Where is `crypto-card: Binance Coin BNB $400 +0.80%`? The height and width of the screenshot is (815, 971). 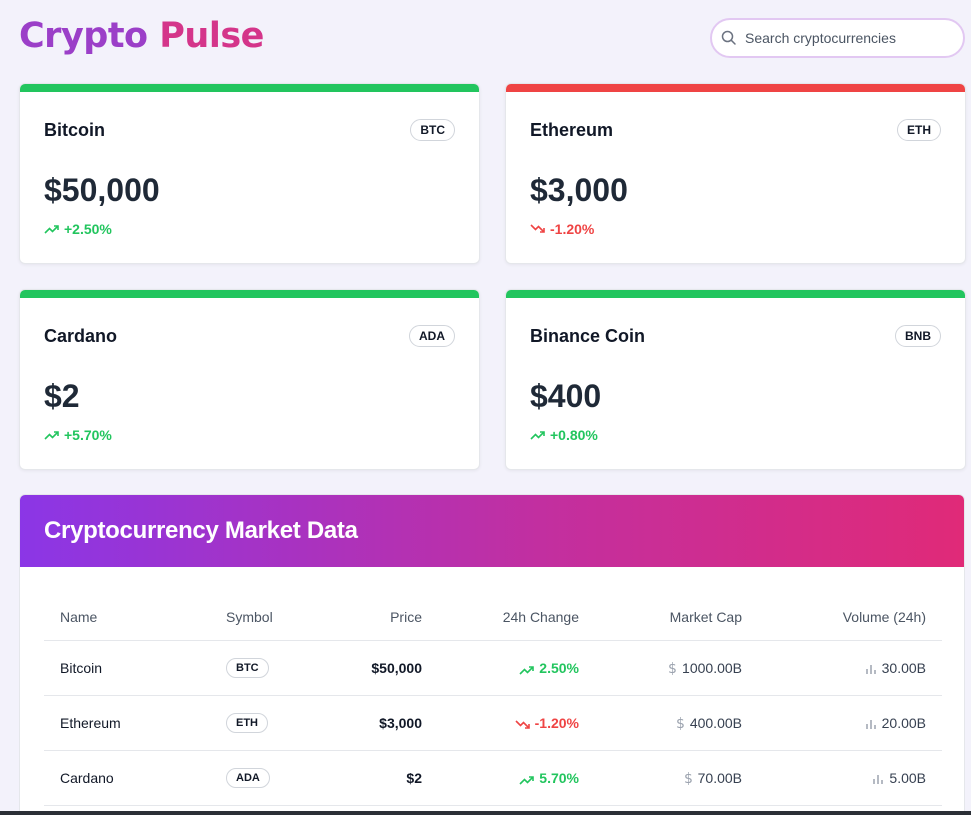
crypto-card: Binance Coin BNB $400 +0.80% is located at coordinates (735, 379).